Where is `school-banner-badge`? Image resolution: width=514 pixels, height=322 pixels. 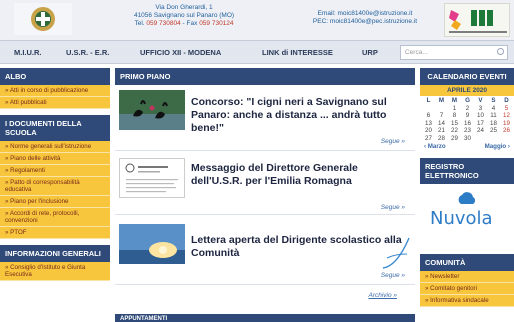
school-banner-badge is located at coordinates (477, 20).